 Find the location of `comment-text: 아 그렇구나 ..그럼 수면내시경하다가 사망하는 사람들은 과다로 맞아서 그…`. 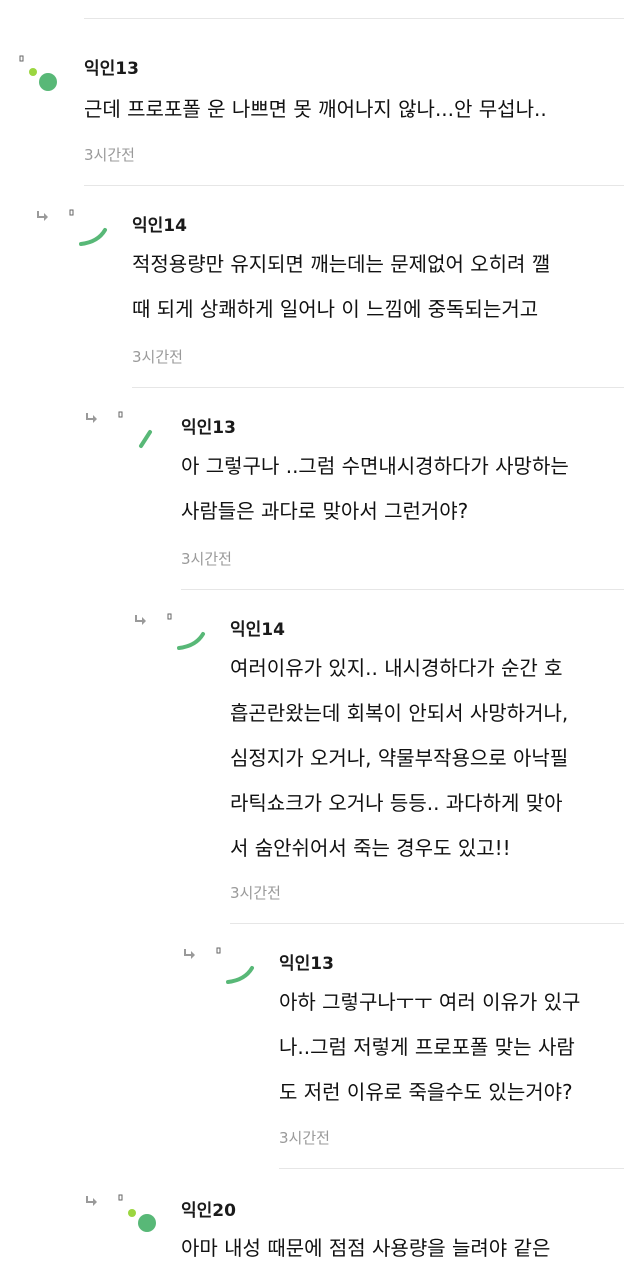

comment-text: 아 그렇구나 ..그럼 수면내시경하다가 사망하는 사람들은 과다로 맞아서 그… is located at coordinates (375, 489).